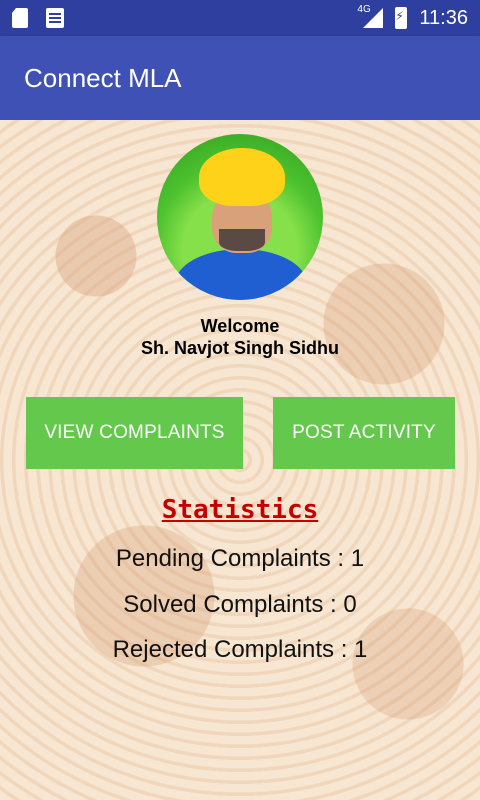 The image size is (480, 800). What do you see at coordinates (55, 18) in the screenshot?
I see `document-icon` at bounding box center [55, 18].